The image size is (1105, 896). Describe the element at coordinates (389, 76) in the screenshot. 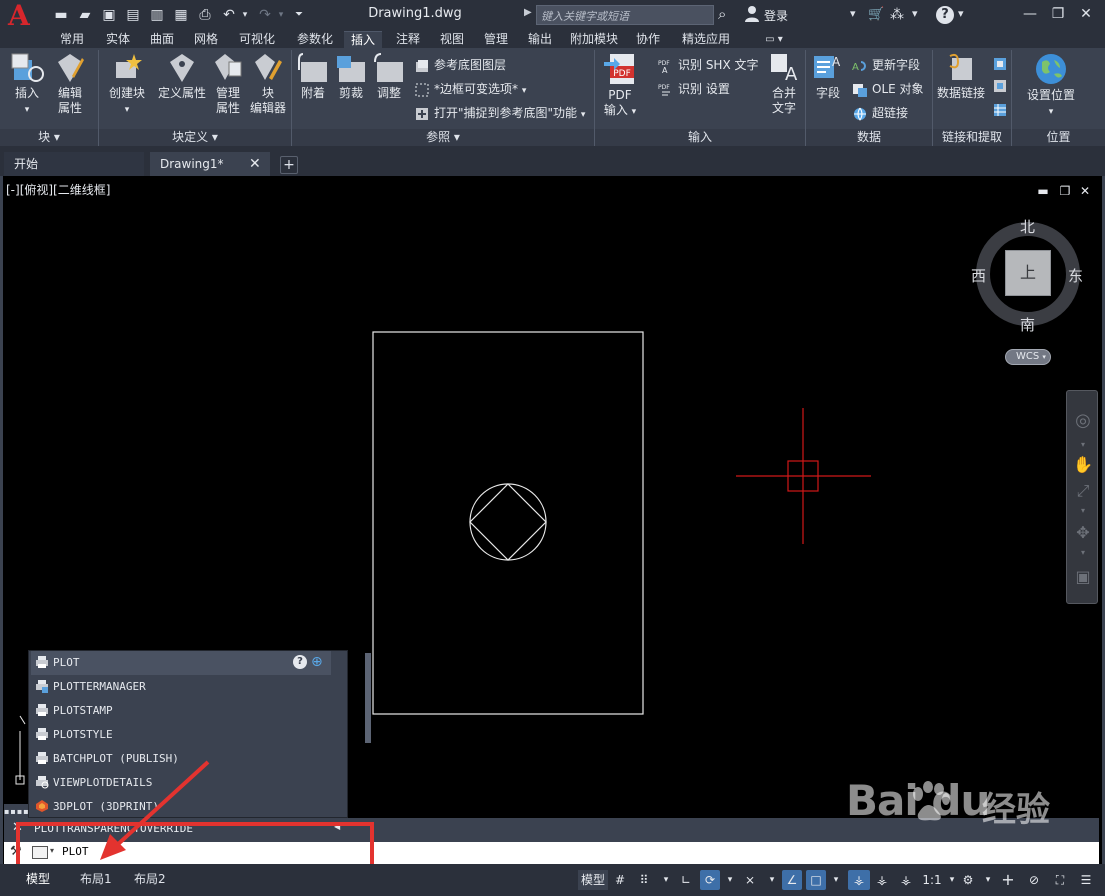

I see `adjust-button: 调整` at that location.